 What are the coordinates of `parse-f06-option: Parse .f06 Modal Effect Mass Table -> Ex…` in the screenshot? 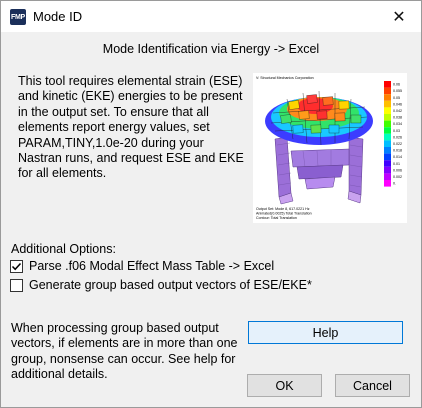 It's located at (142, 266).